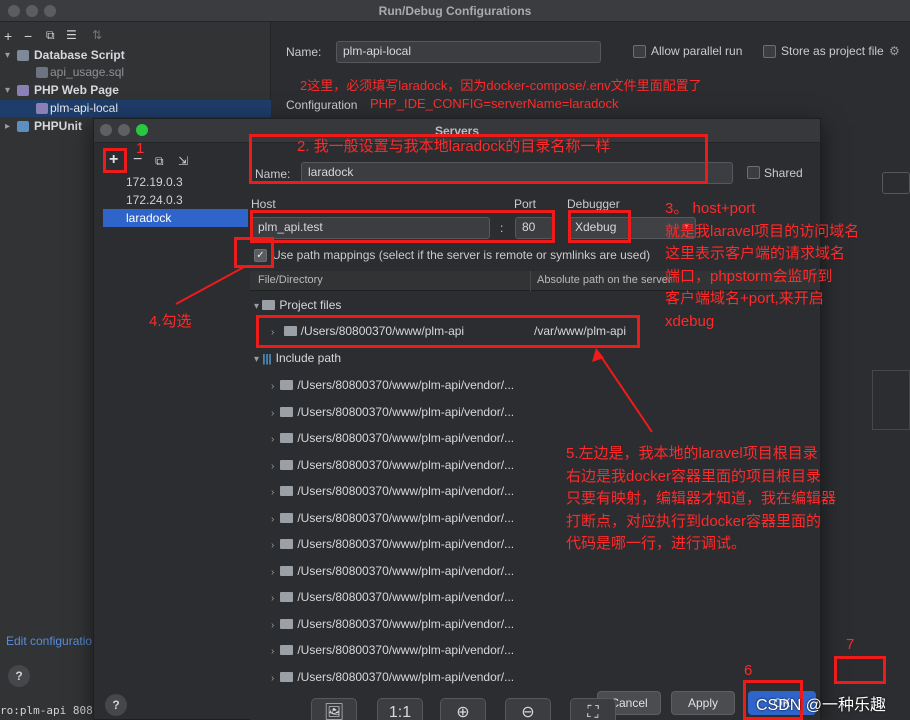  I want to click on copy-server-icon: ⧉, so click(159, 161).